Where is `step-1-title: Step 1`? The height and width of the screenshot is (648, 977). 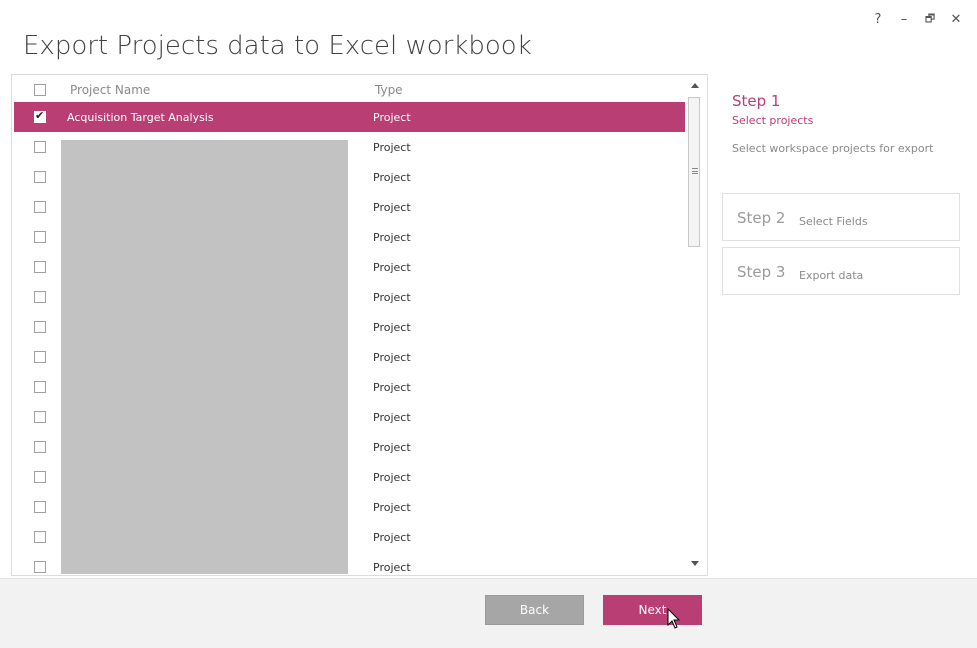
step-1-title: Step 1 is located at coordinates (756, 101).